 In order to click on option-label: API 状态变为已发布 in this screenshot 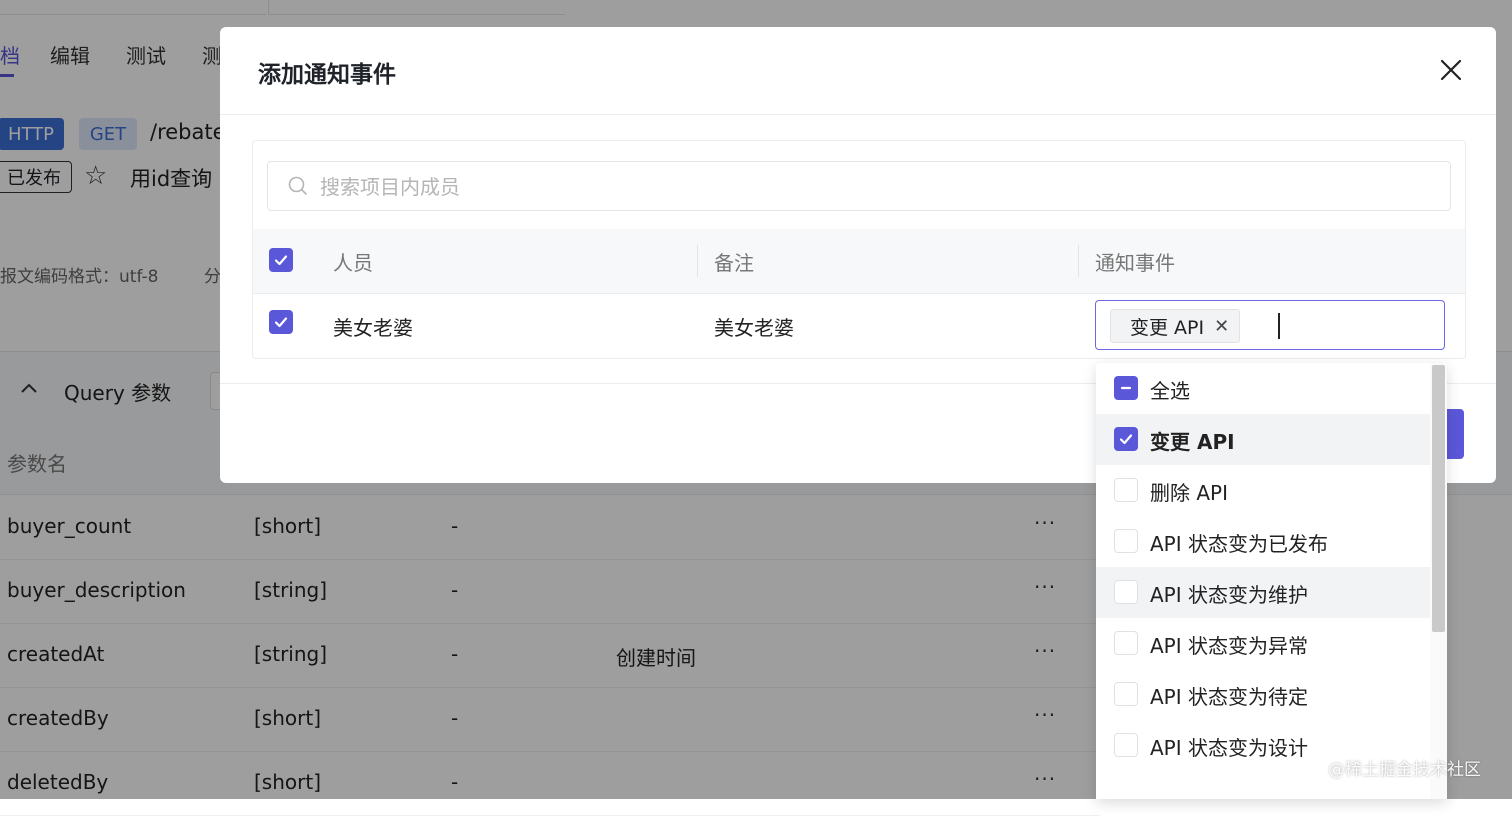, I will do `click(1239, 544)`.